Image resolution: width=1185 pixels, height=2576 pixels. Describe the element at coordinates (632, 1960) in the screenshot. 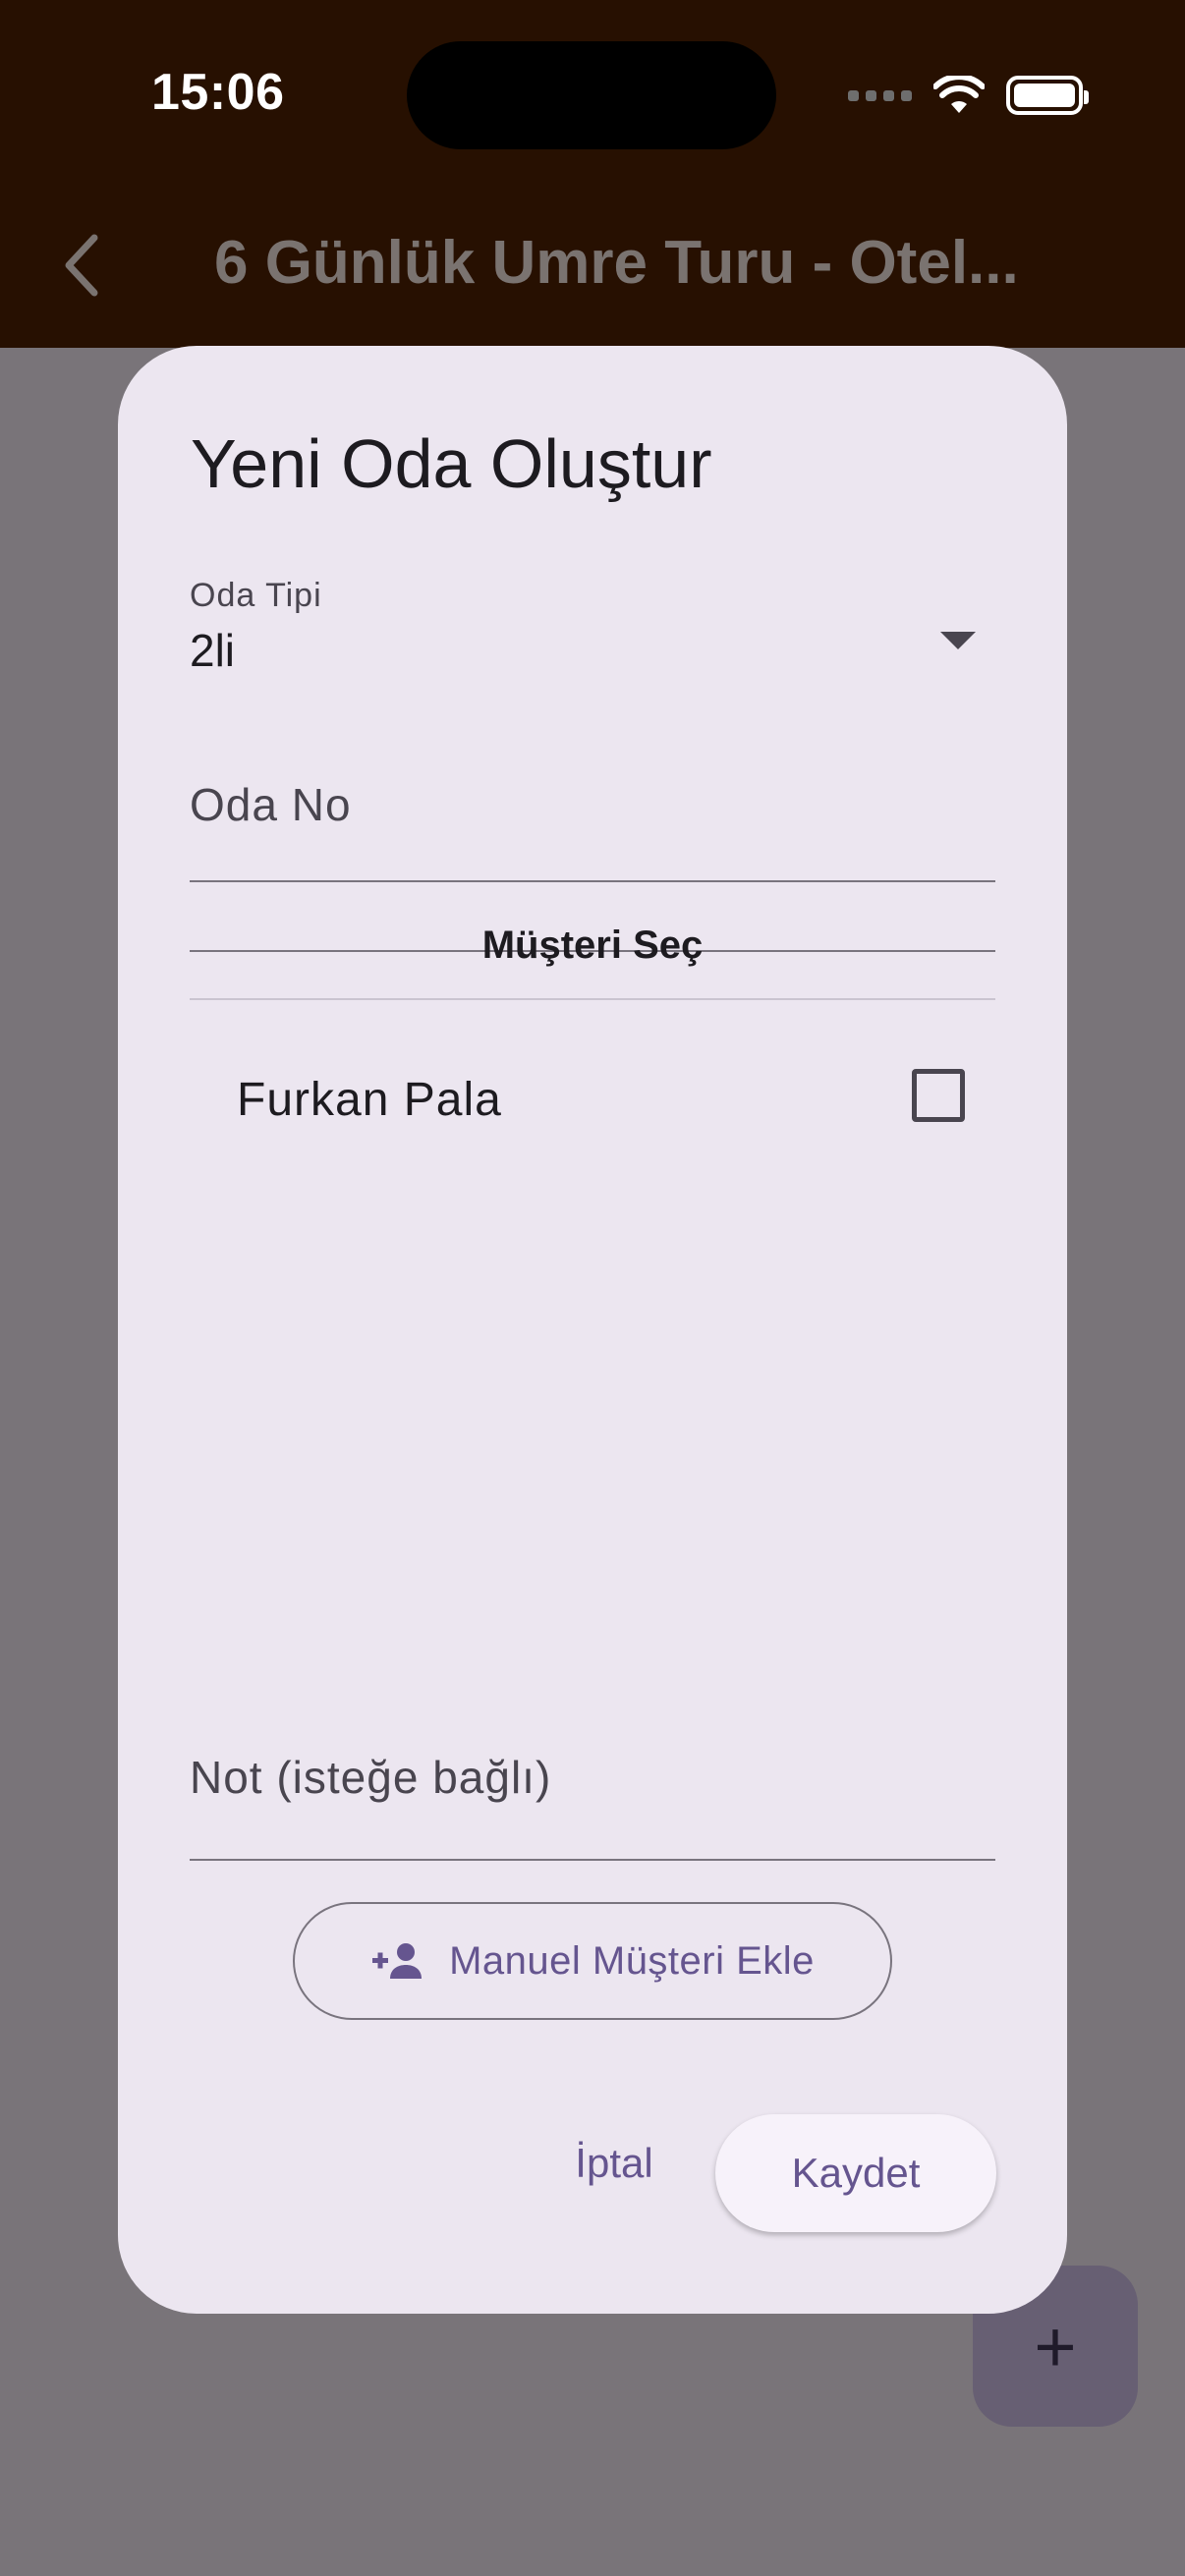

I see `manual-add-label: Manuel Müşteri Ekle` at that location.